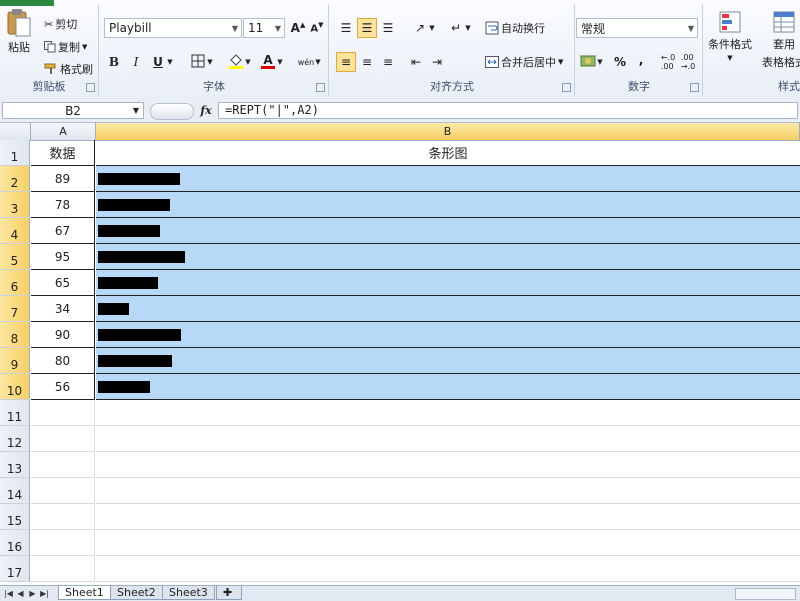  I want to click on grow-font-button: A▲, so click(298, 28).